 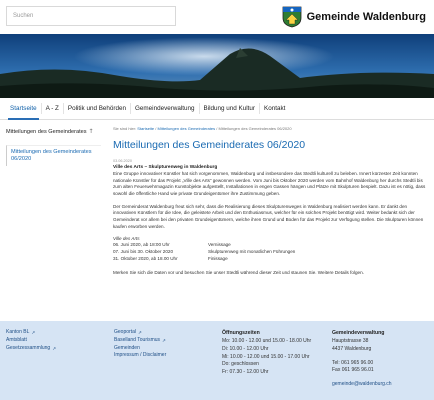 I want to click on nav-item-kontakt: Kontakt, so click(x=274, y=108).